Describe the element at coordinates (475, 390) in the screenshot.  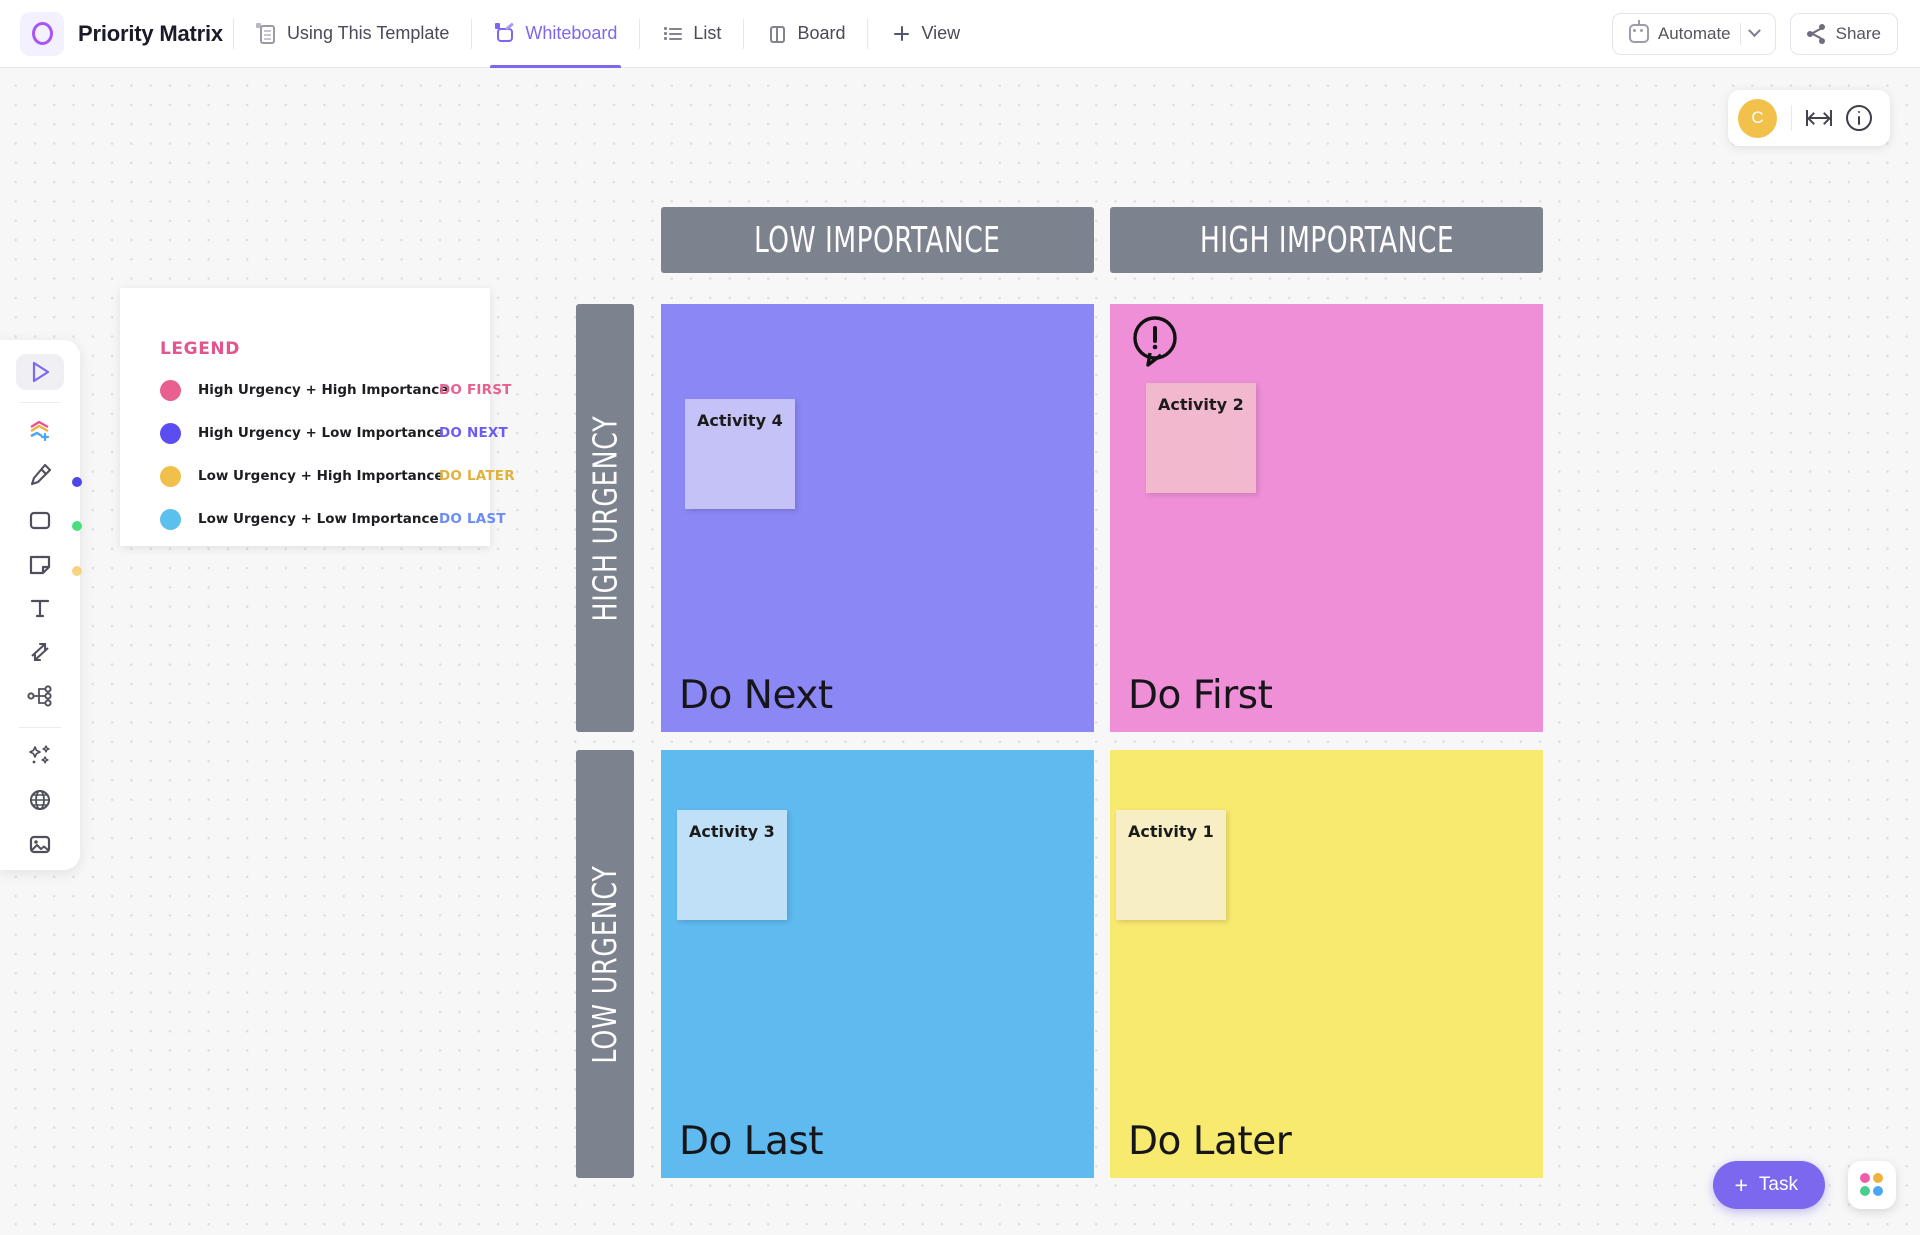
I see `legend-row-tag: DO FIRST` at that location.